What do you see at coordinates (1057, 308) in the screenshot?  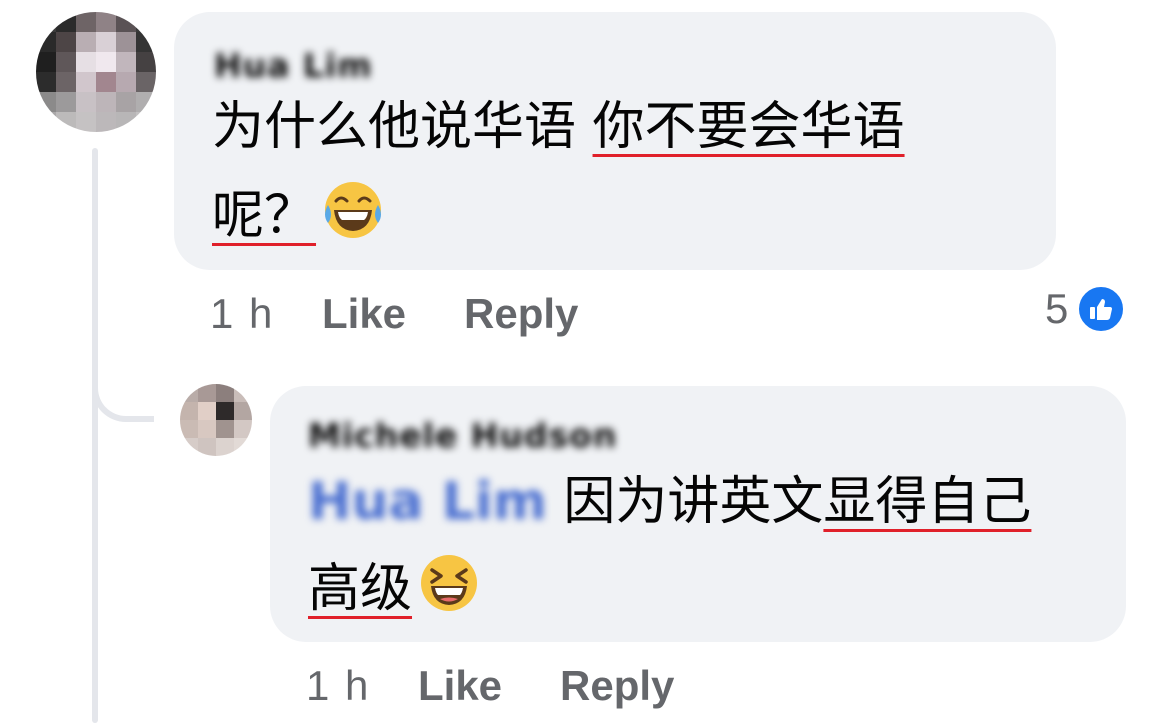 I see `reaction-count: 5` at bounding box center [1057, 308].